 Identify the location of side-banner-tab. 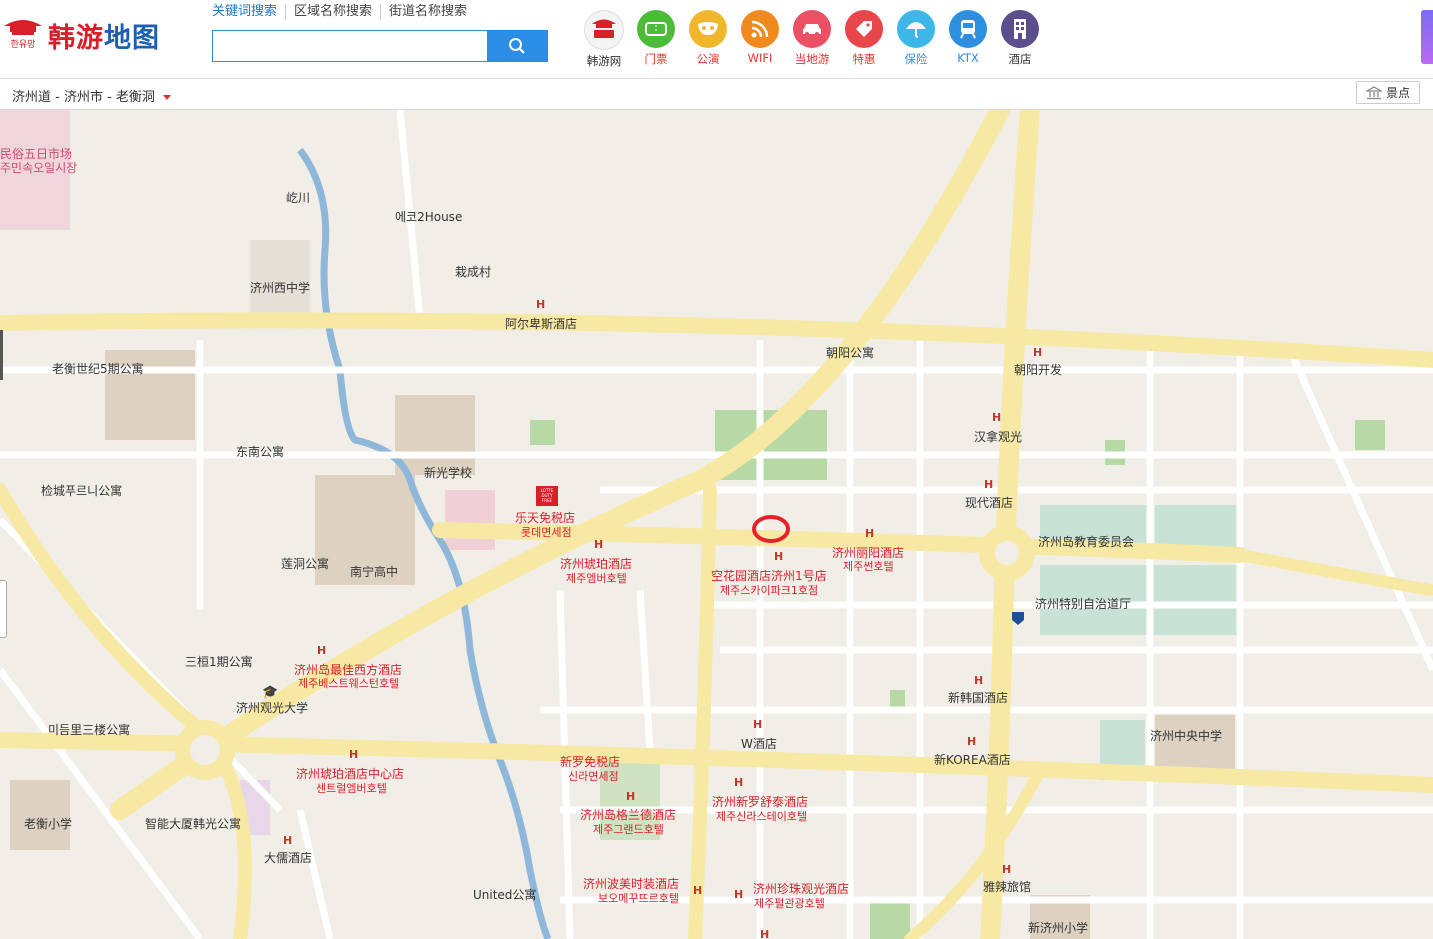
(1427, 37).